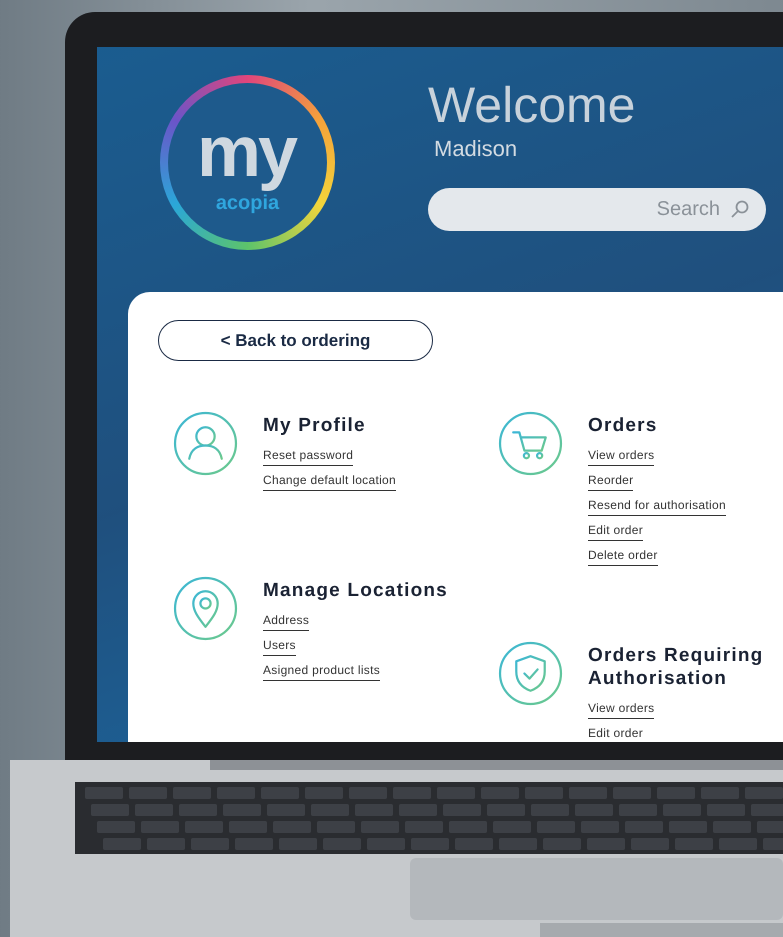 The width and height of the screenshot is (783, 937). I want to click on cart-icon, so click(530, 443).